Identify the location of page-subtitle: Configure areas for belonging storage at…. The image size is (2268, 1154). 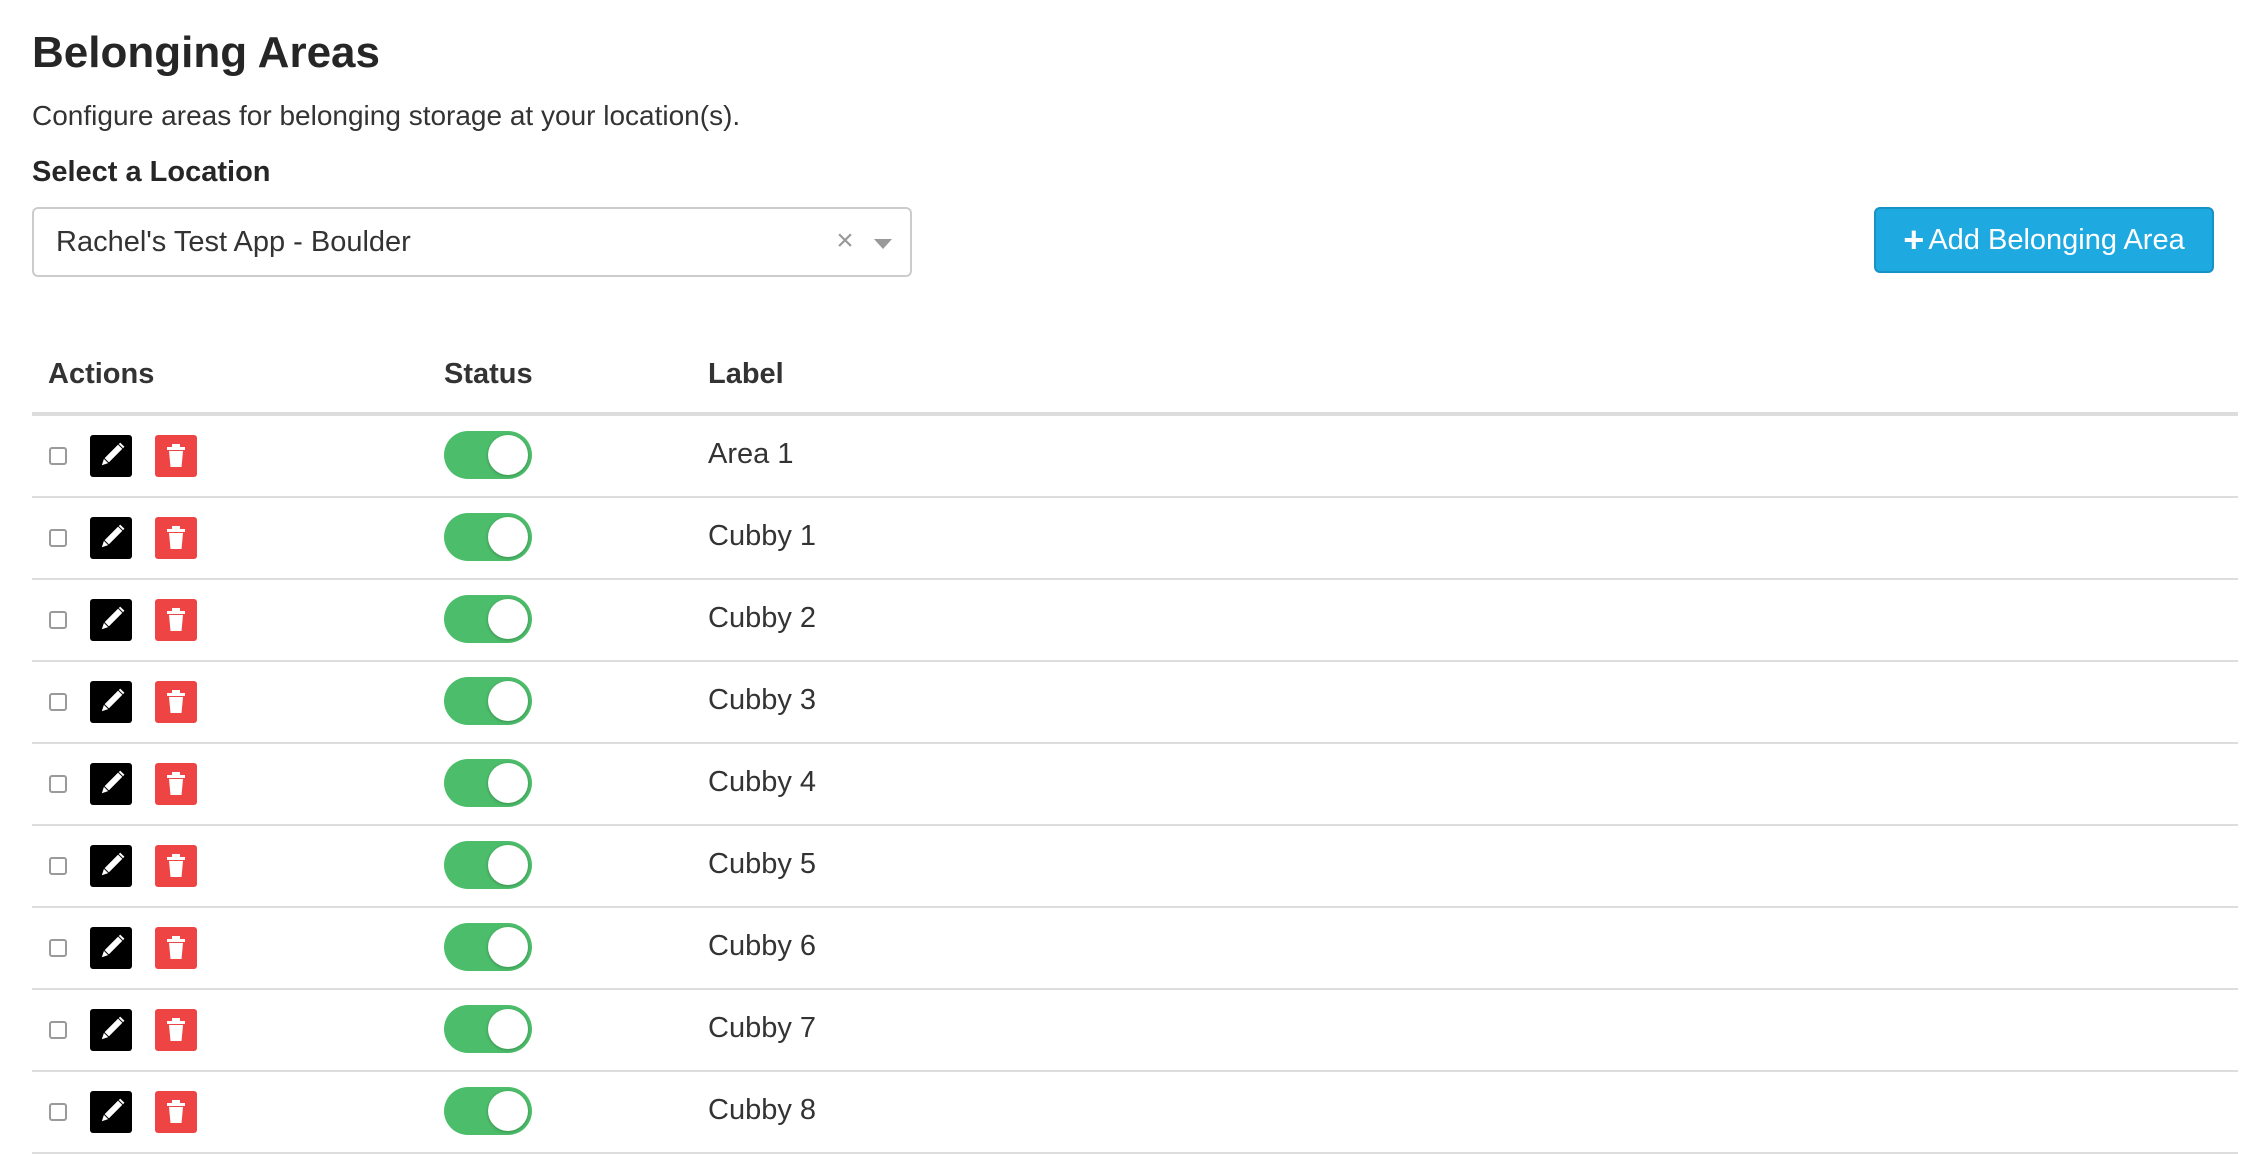
(386, 115).